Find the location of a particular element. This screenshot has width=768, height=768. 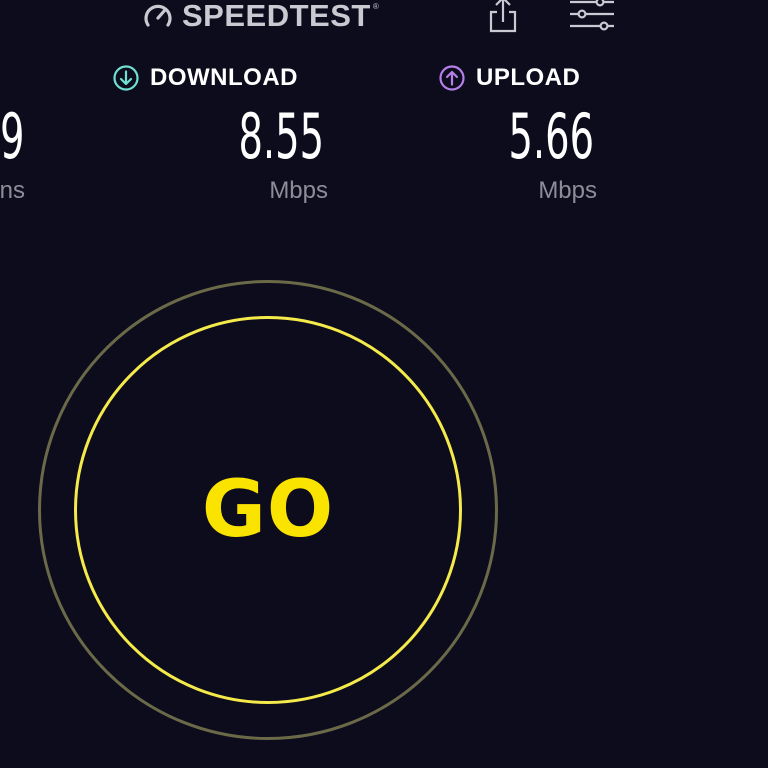

upload-value: 5.66 is located at coordinates (551, 136).